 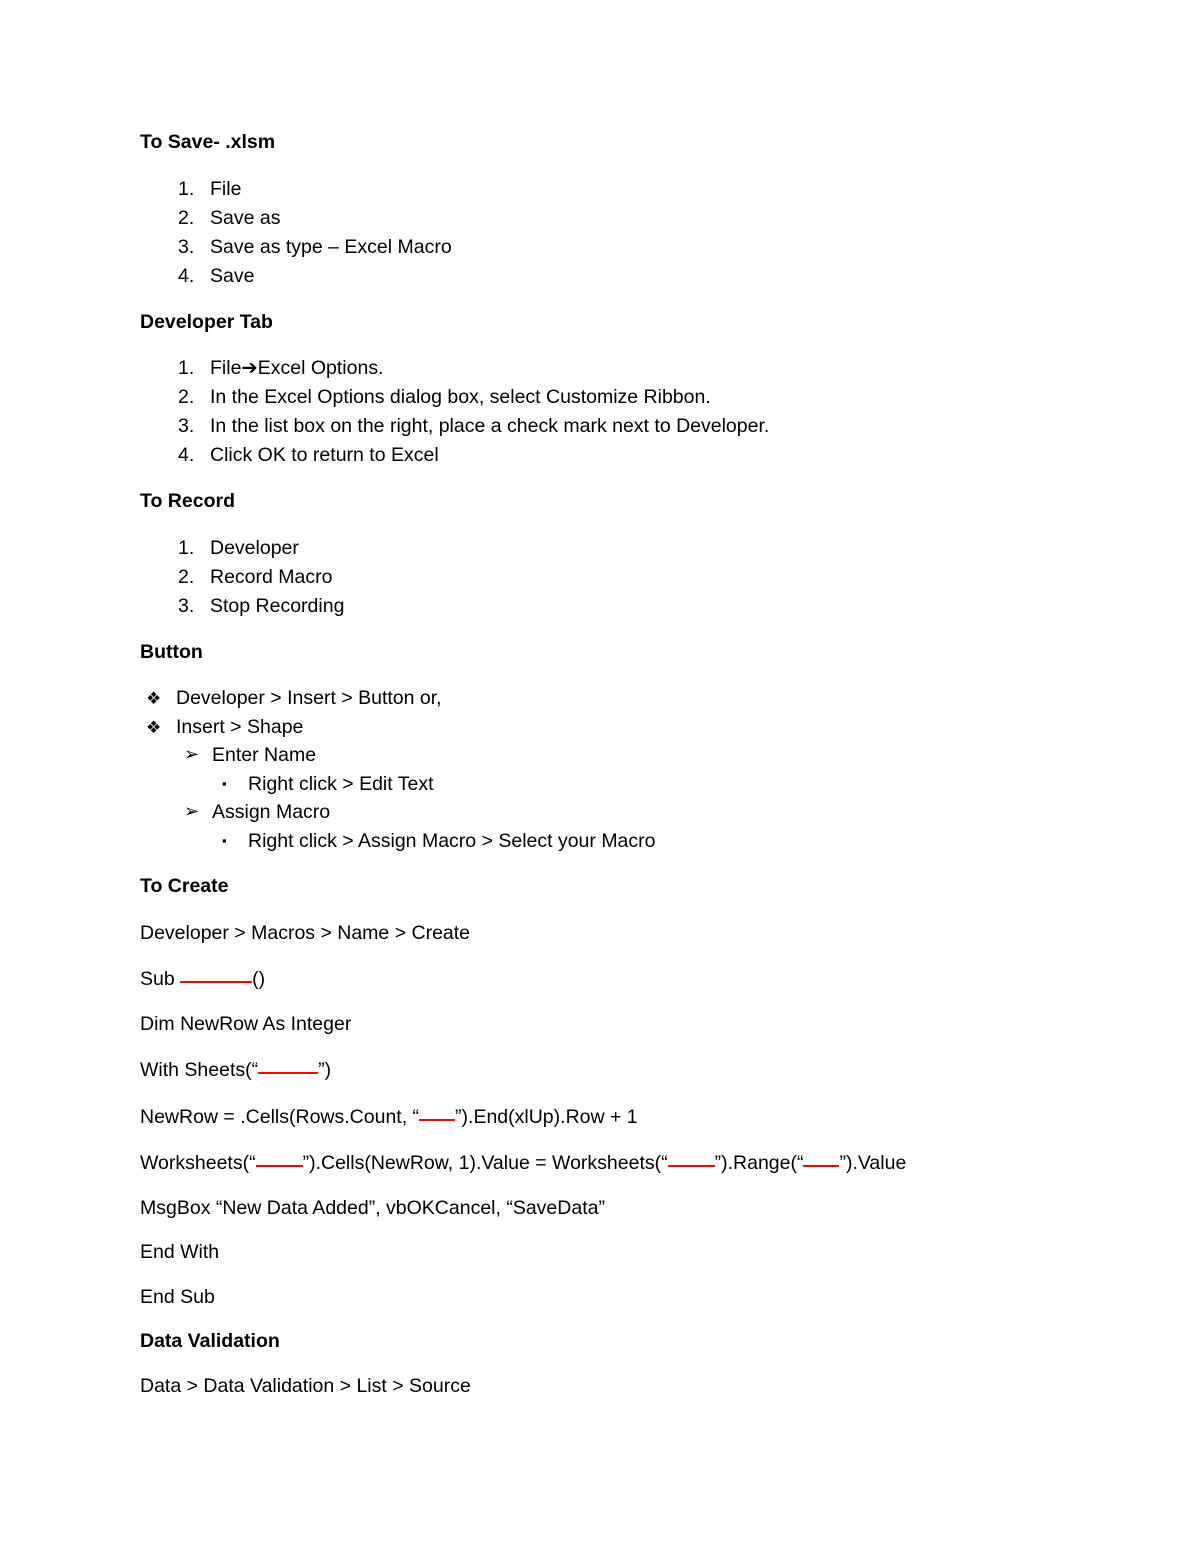 I want to click on list-item-label: Stop Recording, so click(x=277, y=605).